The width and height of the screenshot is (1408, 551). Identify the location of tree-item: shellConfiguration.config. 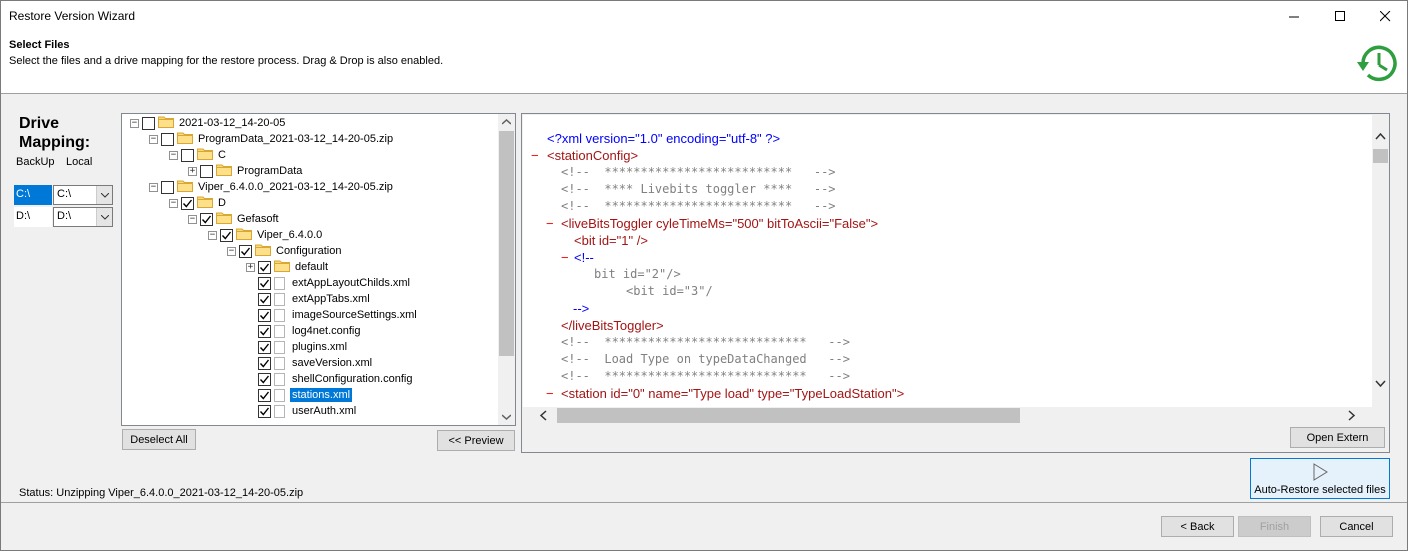
(330, 379).